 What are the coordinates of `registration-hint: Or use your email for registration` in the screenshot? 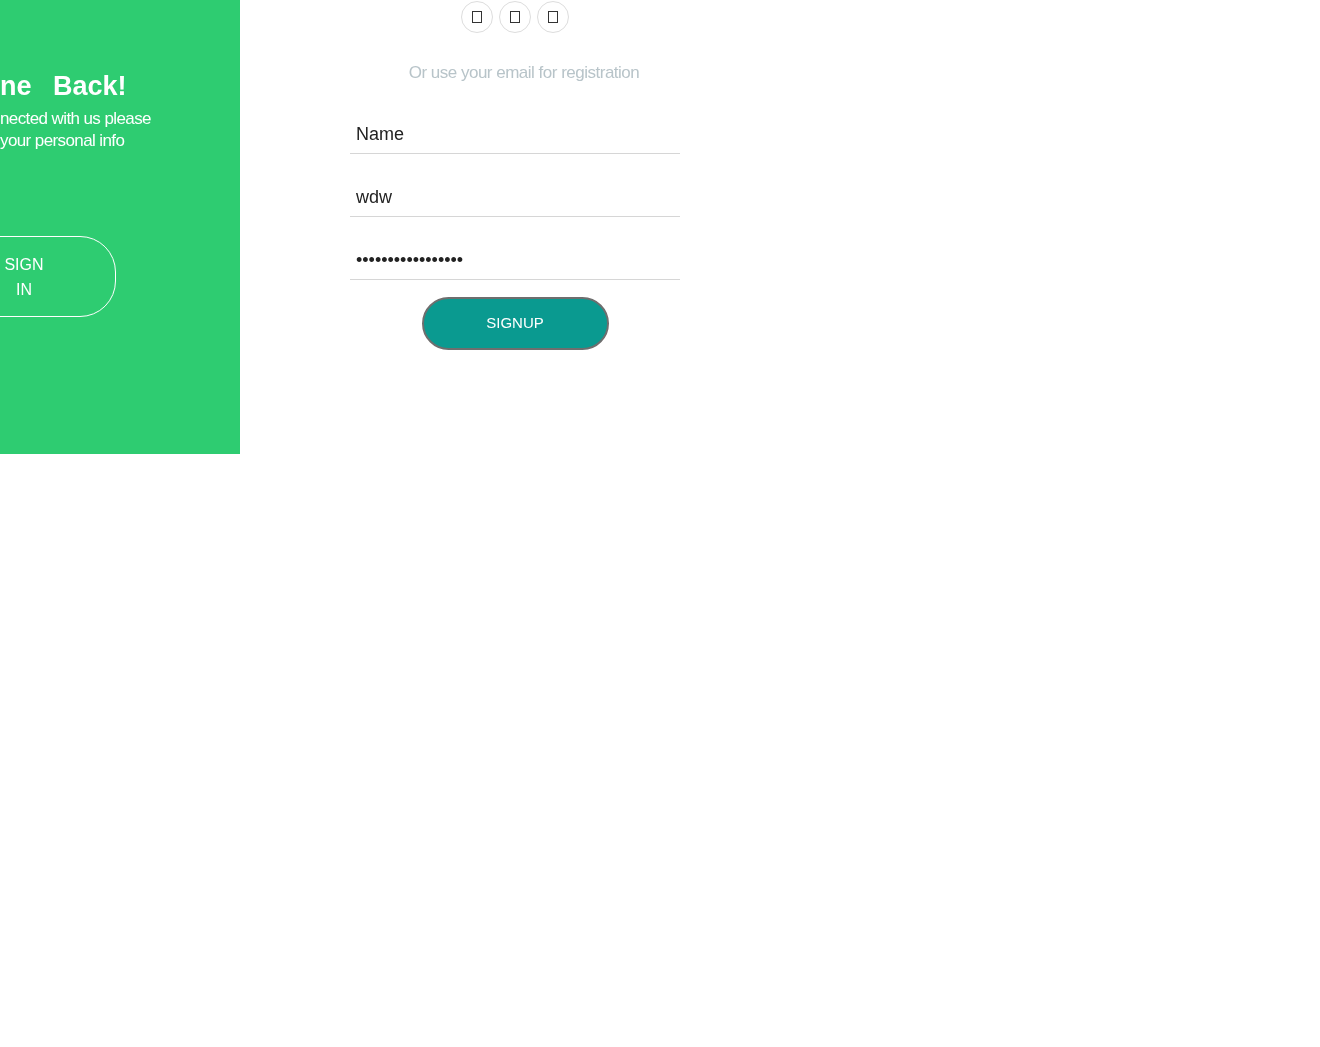 It's located at (524, 73).